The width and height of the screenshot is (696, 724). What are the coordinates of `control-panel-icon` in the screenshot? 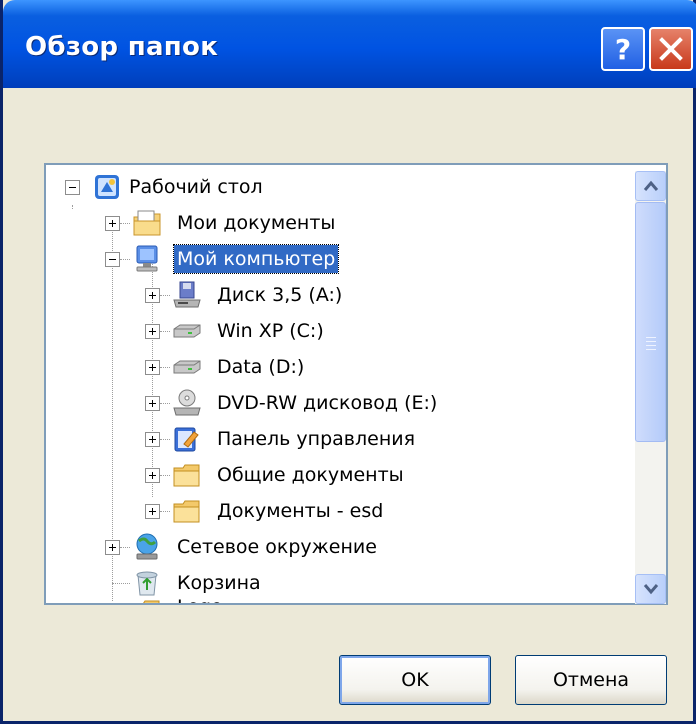 It's located at (186, 439).